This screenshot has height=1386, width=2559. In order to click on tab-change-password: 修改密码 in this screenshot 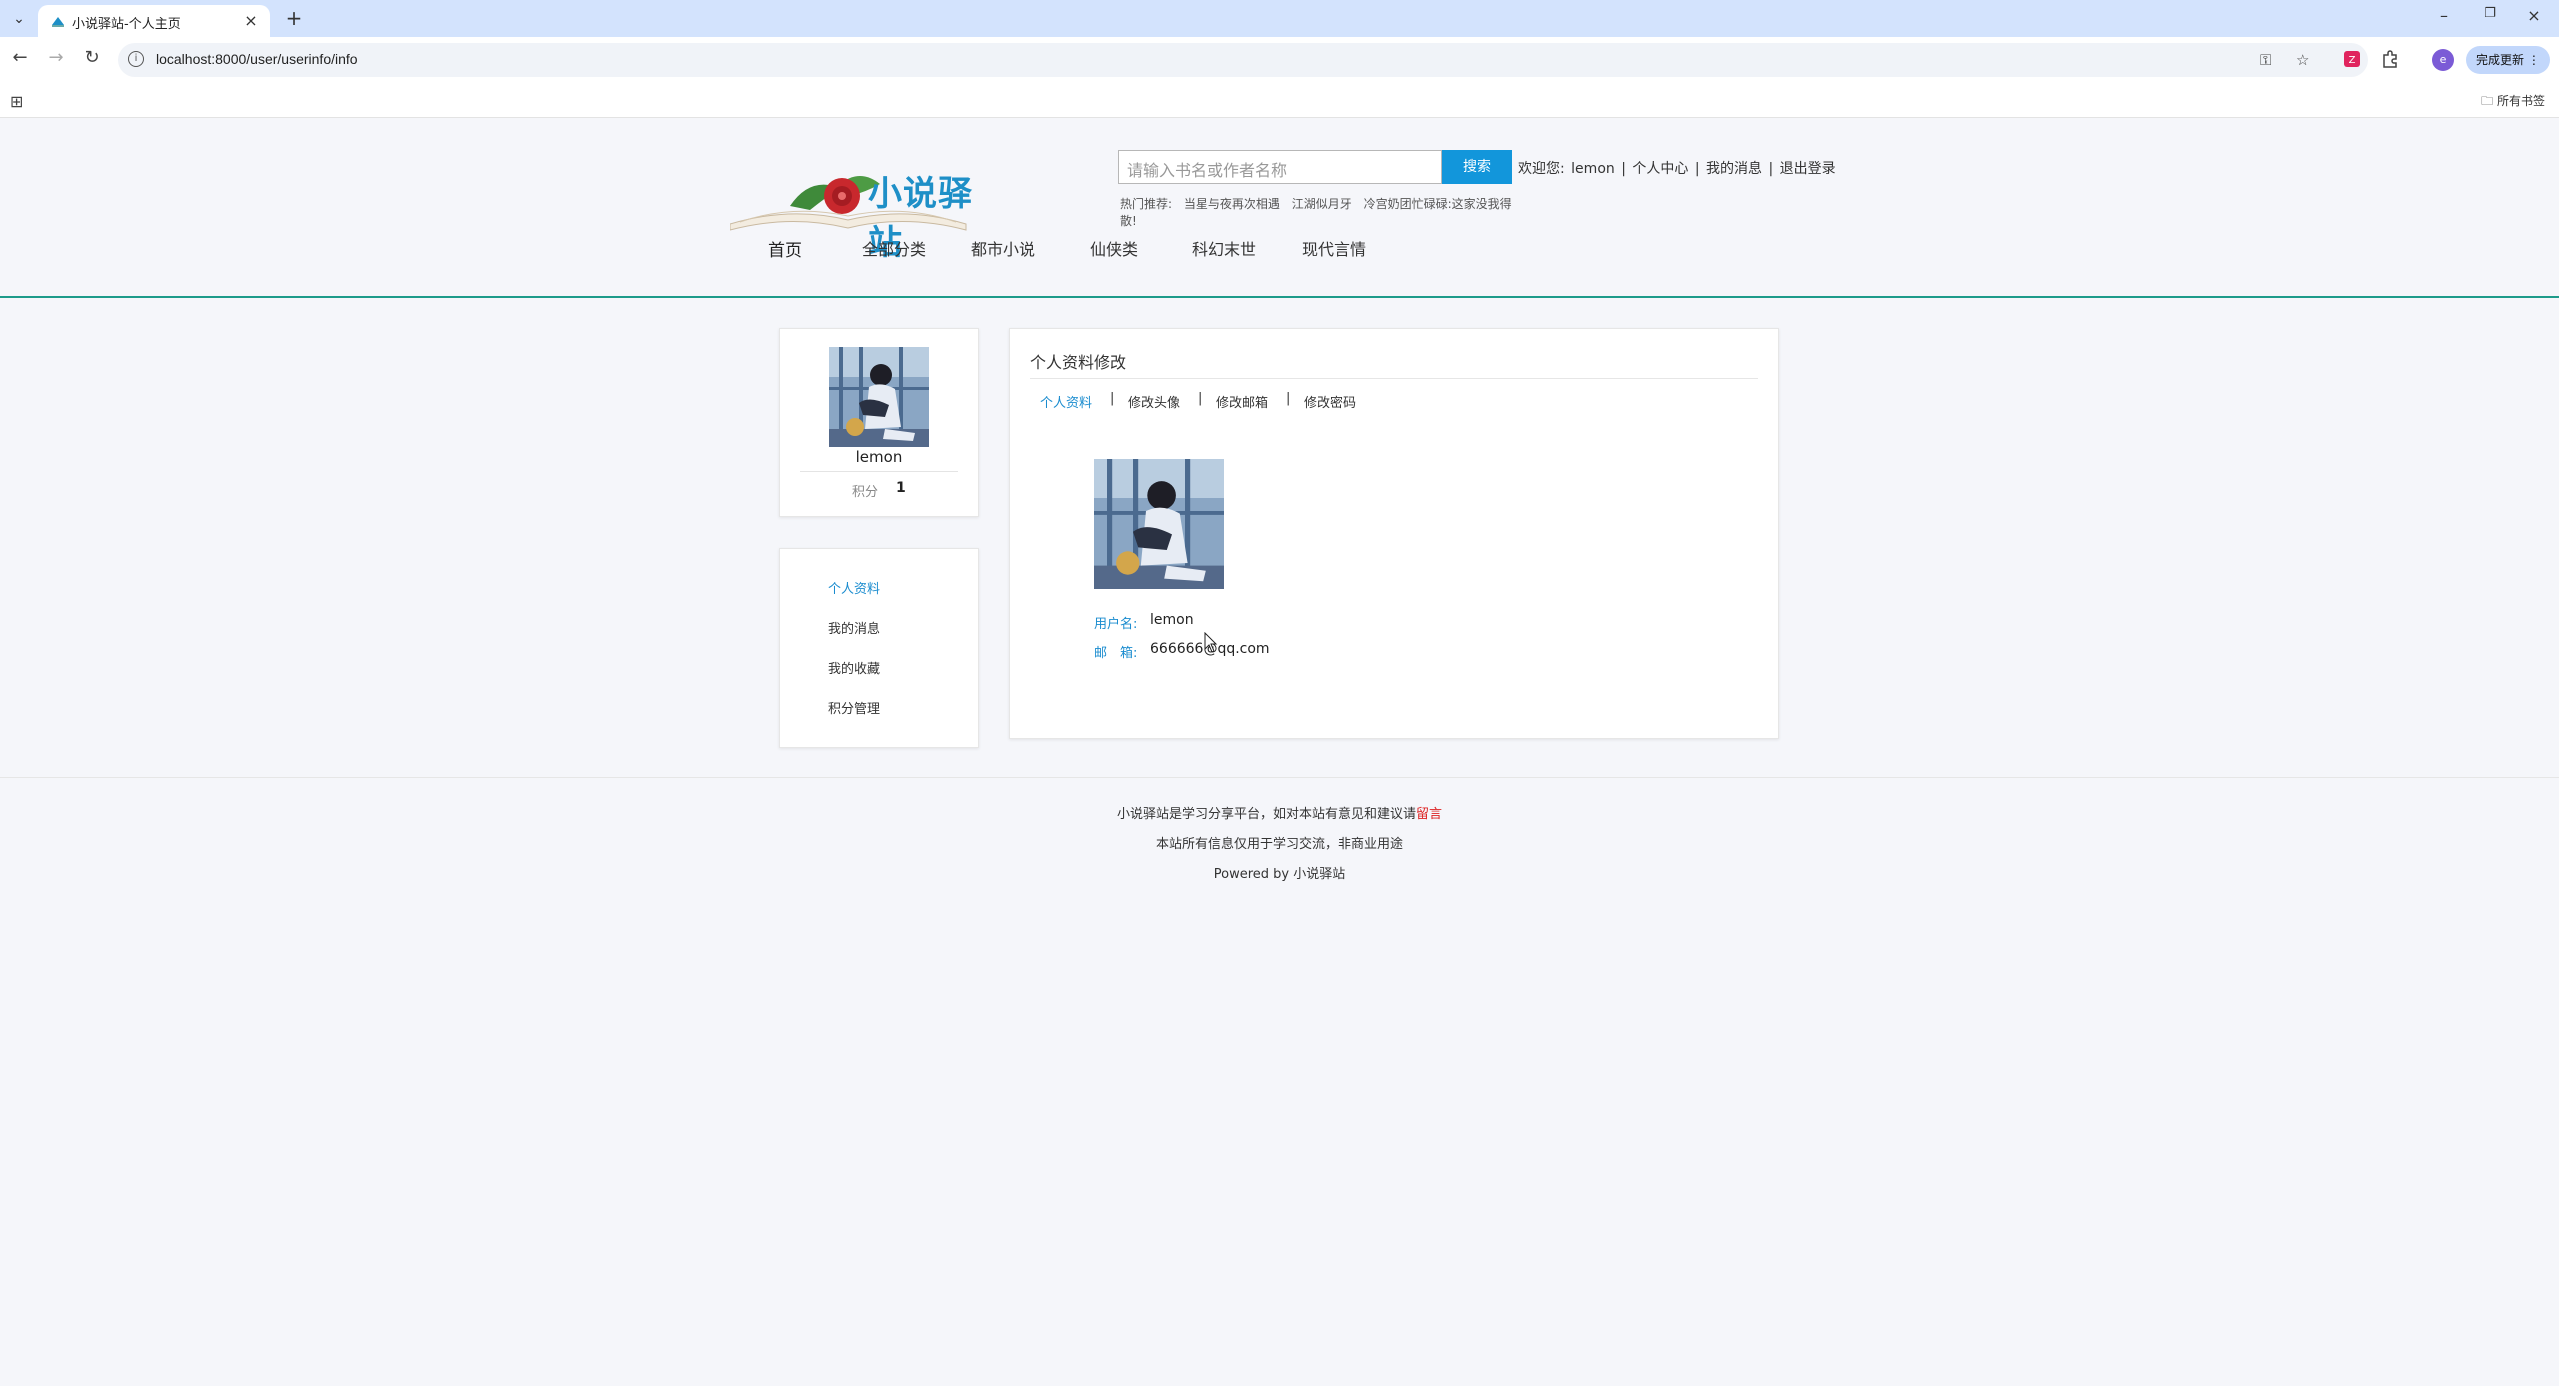, I will do `click(1330, 401)`.